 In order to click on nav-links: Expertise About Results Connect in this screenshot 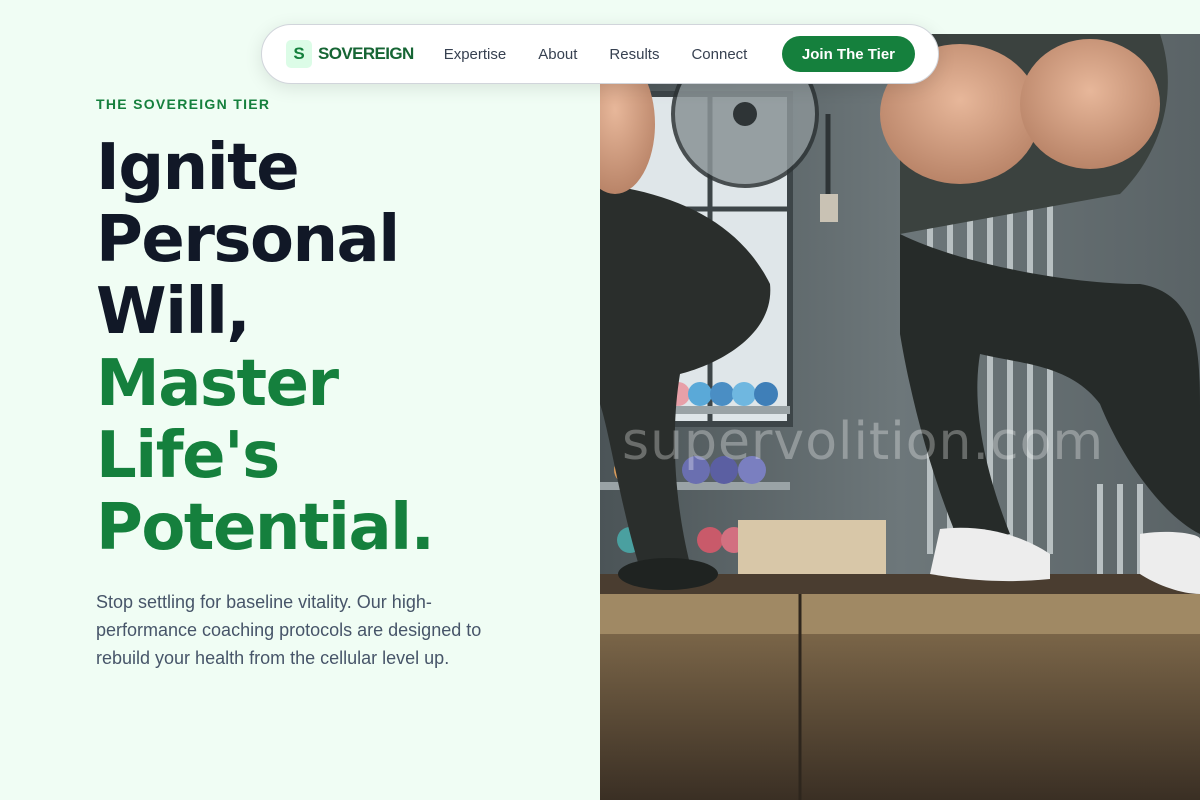, I will do `click(596, 54)`.